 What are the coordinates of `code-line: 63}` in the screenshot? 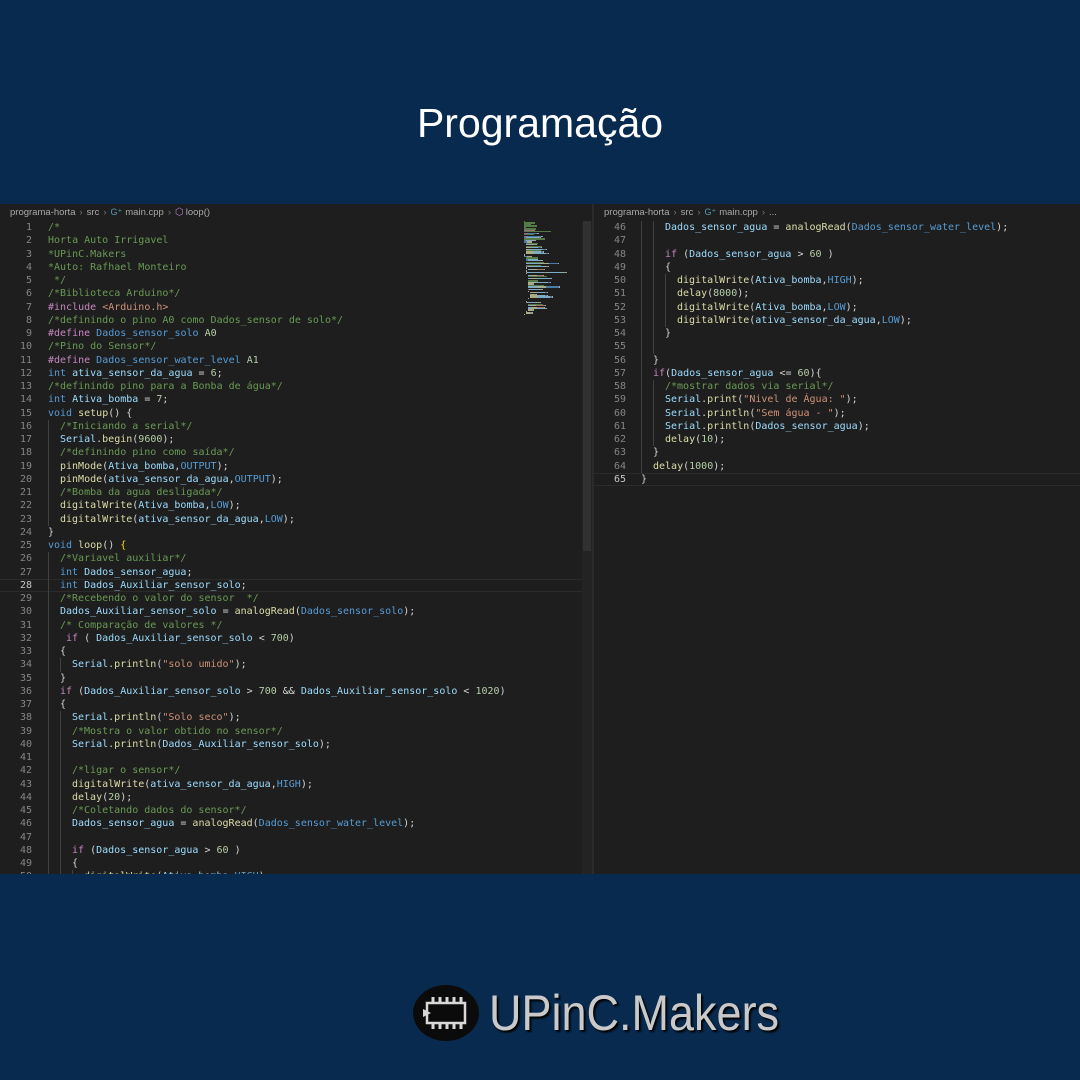 It's located at (837, 453).